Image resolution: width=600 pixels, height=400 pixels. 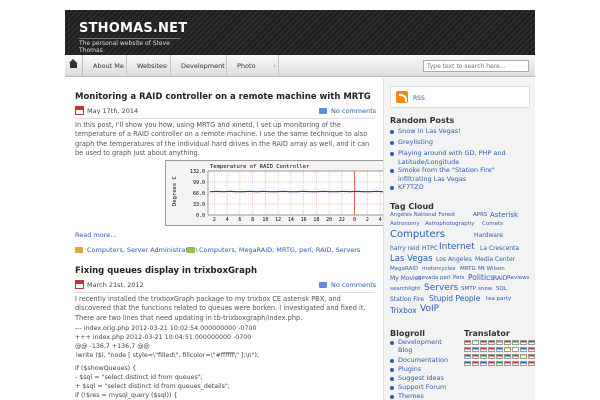 What do you see at coordinates (409, 369) in the screenshot?
I see `blogroll-link: Plugins` at bounding box center [409, 369].